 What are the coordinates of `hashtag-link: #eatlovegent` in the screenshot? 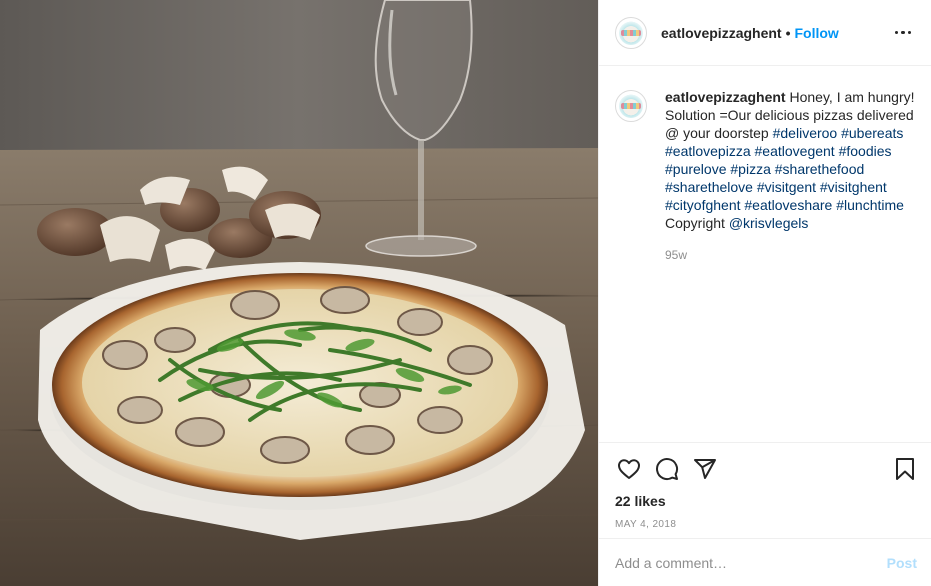 It's located at (795, 151).